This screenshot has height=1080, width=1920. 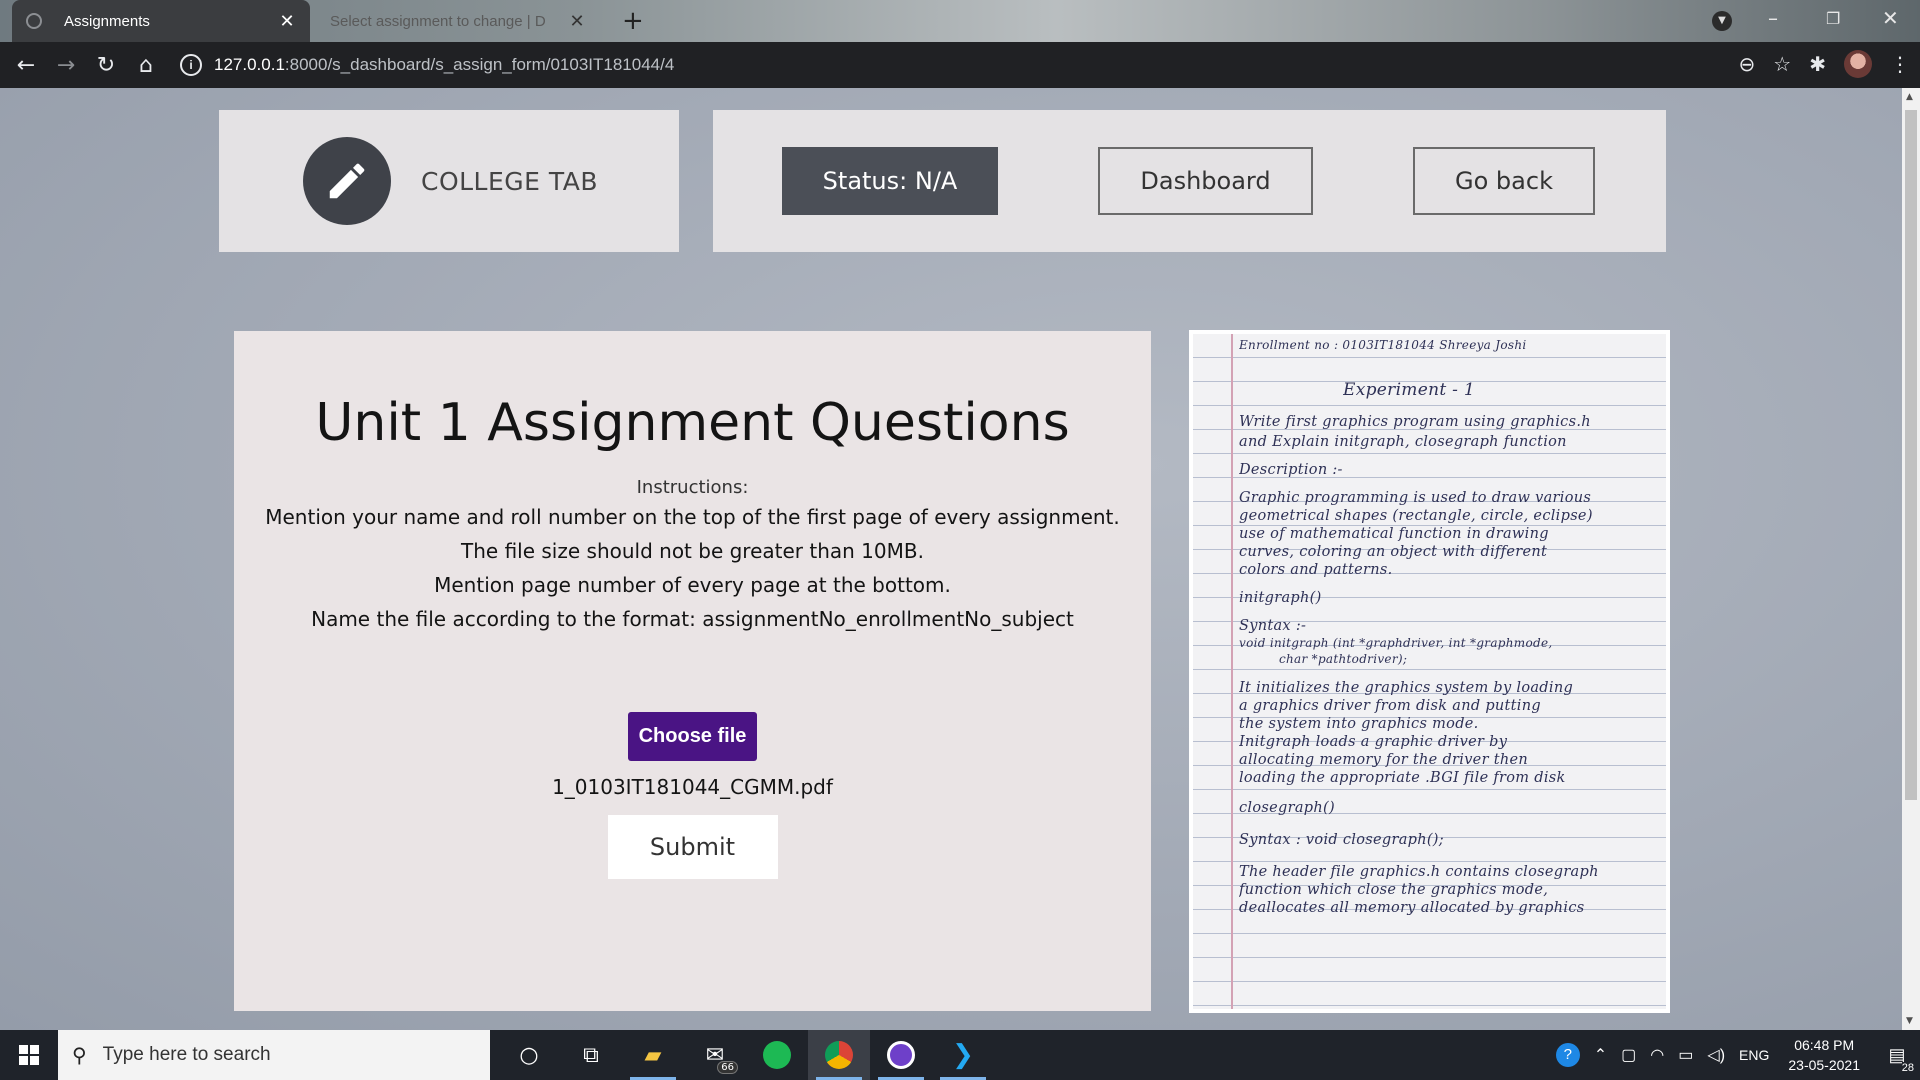 I want to click on margin-line, so click(x=1232, y=671).